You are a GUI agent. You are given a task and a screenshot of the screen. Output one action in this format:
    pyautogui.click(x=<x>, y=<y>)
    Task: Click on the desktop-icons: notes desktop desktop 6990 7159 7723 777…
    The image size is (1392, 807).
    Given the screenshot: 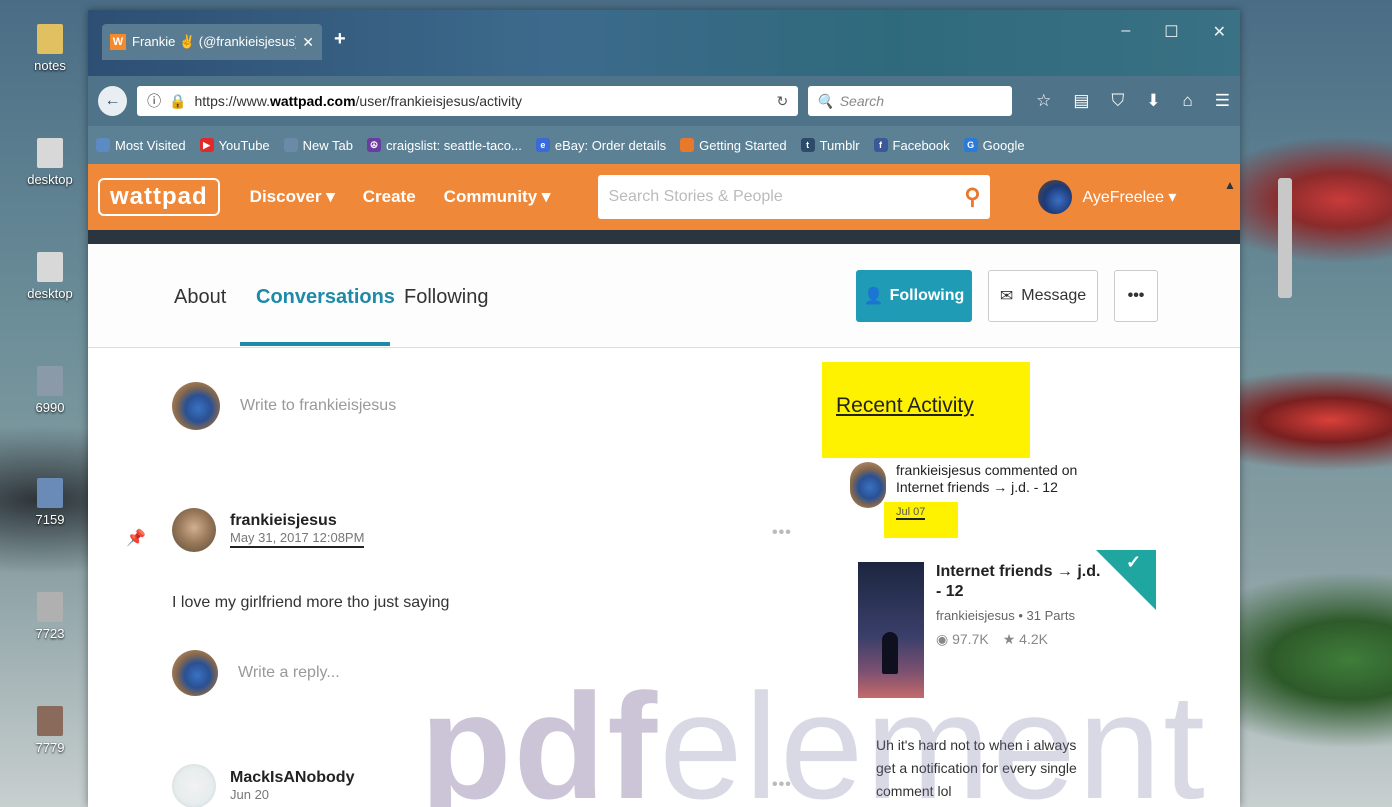 What is the action you would take?
    pyautogui.click(x=50, y=403)
    